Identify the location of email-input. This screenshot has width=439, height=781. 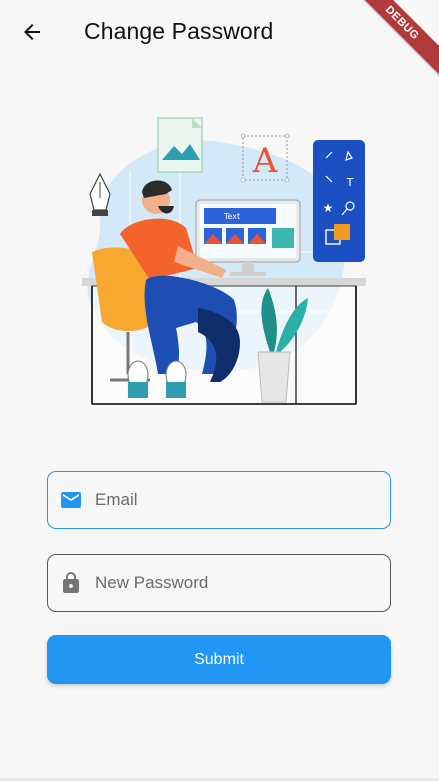
(235, 500).